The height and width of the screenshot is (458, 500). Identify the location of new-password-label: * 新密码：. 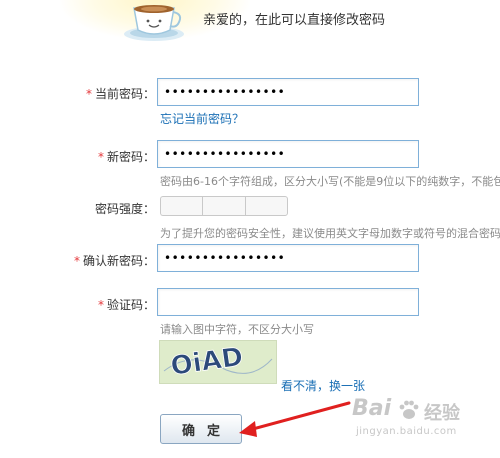
(112, 156).